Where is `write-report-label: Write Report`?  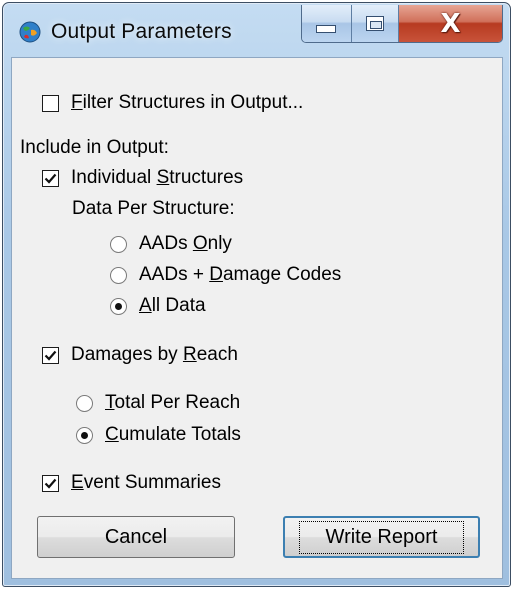
write-report-label: Write Report is located at coordinates (381, 537).